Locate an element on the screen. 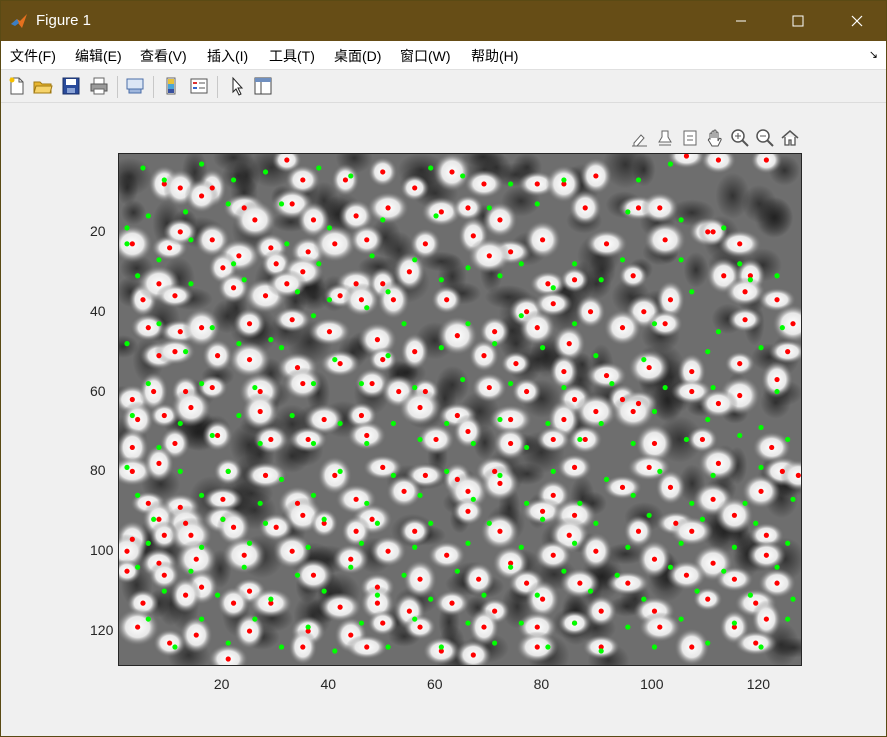  edit-plot-icon is located at coordinates (237, 86).